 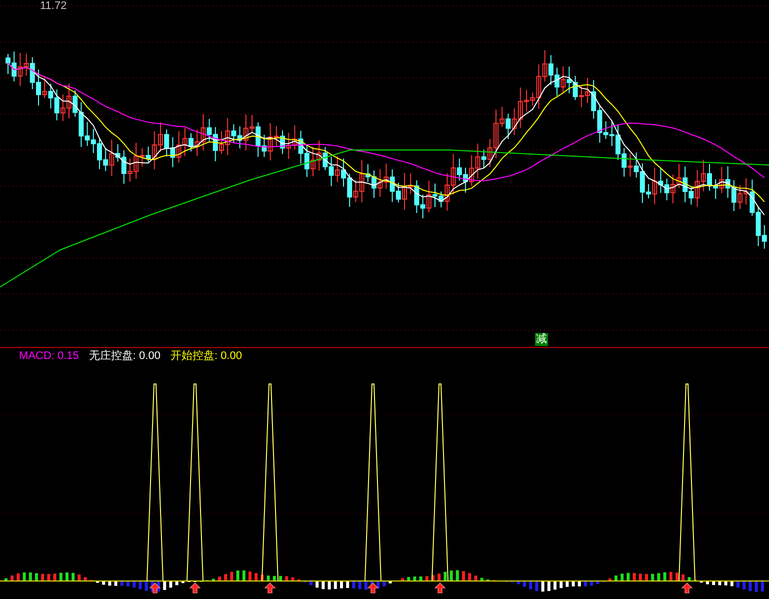 I want to click on legend-label: 开始控盘: 0.00, so click(x=206, y=357).